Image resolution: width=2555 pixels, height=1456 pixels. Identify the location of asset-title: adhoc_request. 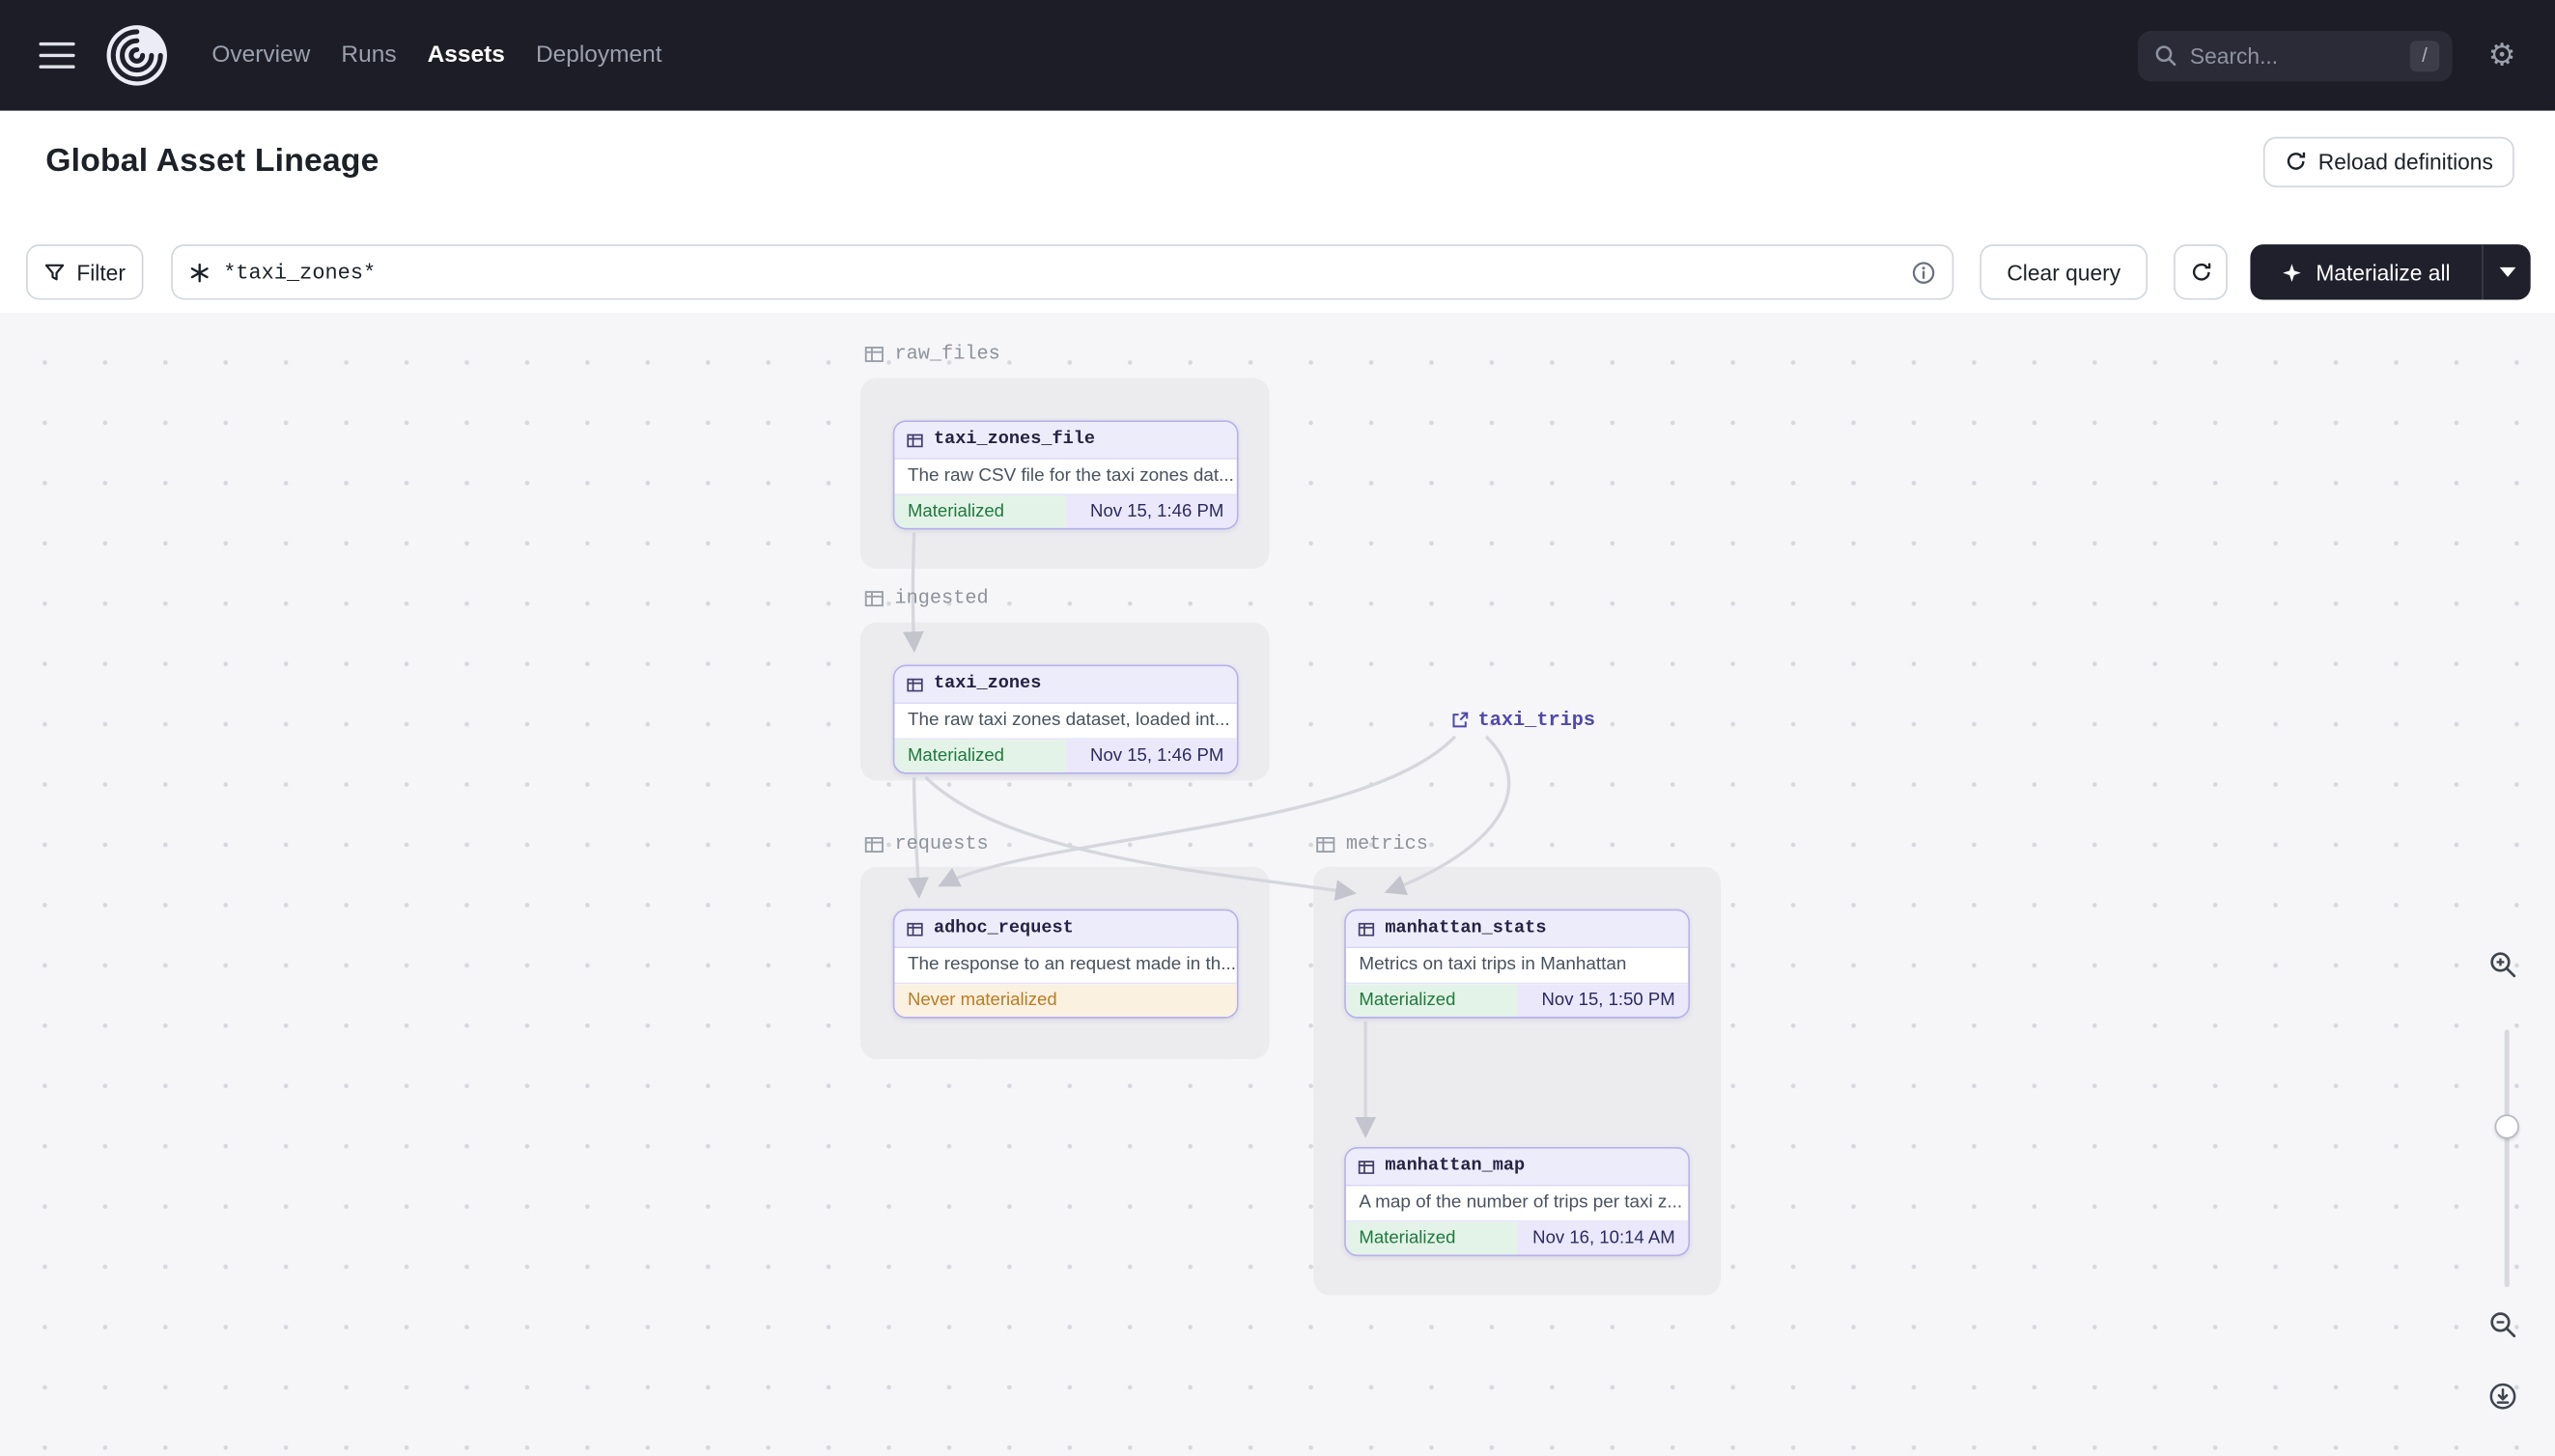
(1003, 928).